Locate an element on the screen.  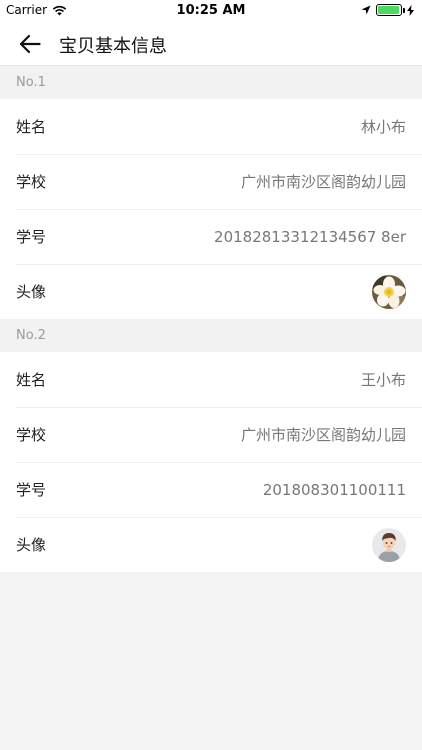
student-id-value: 201808301100111 is located at coordinates (334, 489).